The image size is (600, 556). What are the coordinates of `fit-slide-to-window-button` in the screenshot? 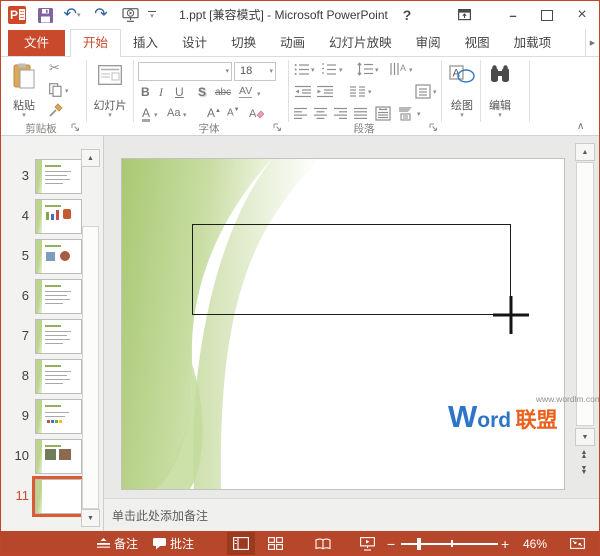 It's located at (577, 543).